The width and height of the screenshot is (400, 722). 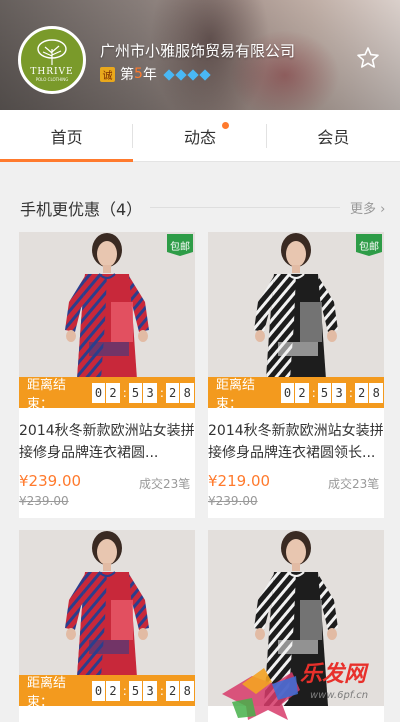 What do you see at coordinates (339, 695) in the screenshot?
I see `watermark-url: www.6pf.cn` at bounding box center [339, 695].